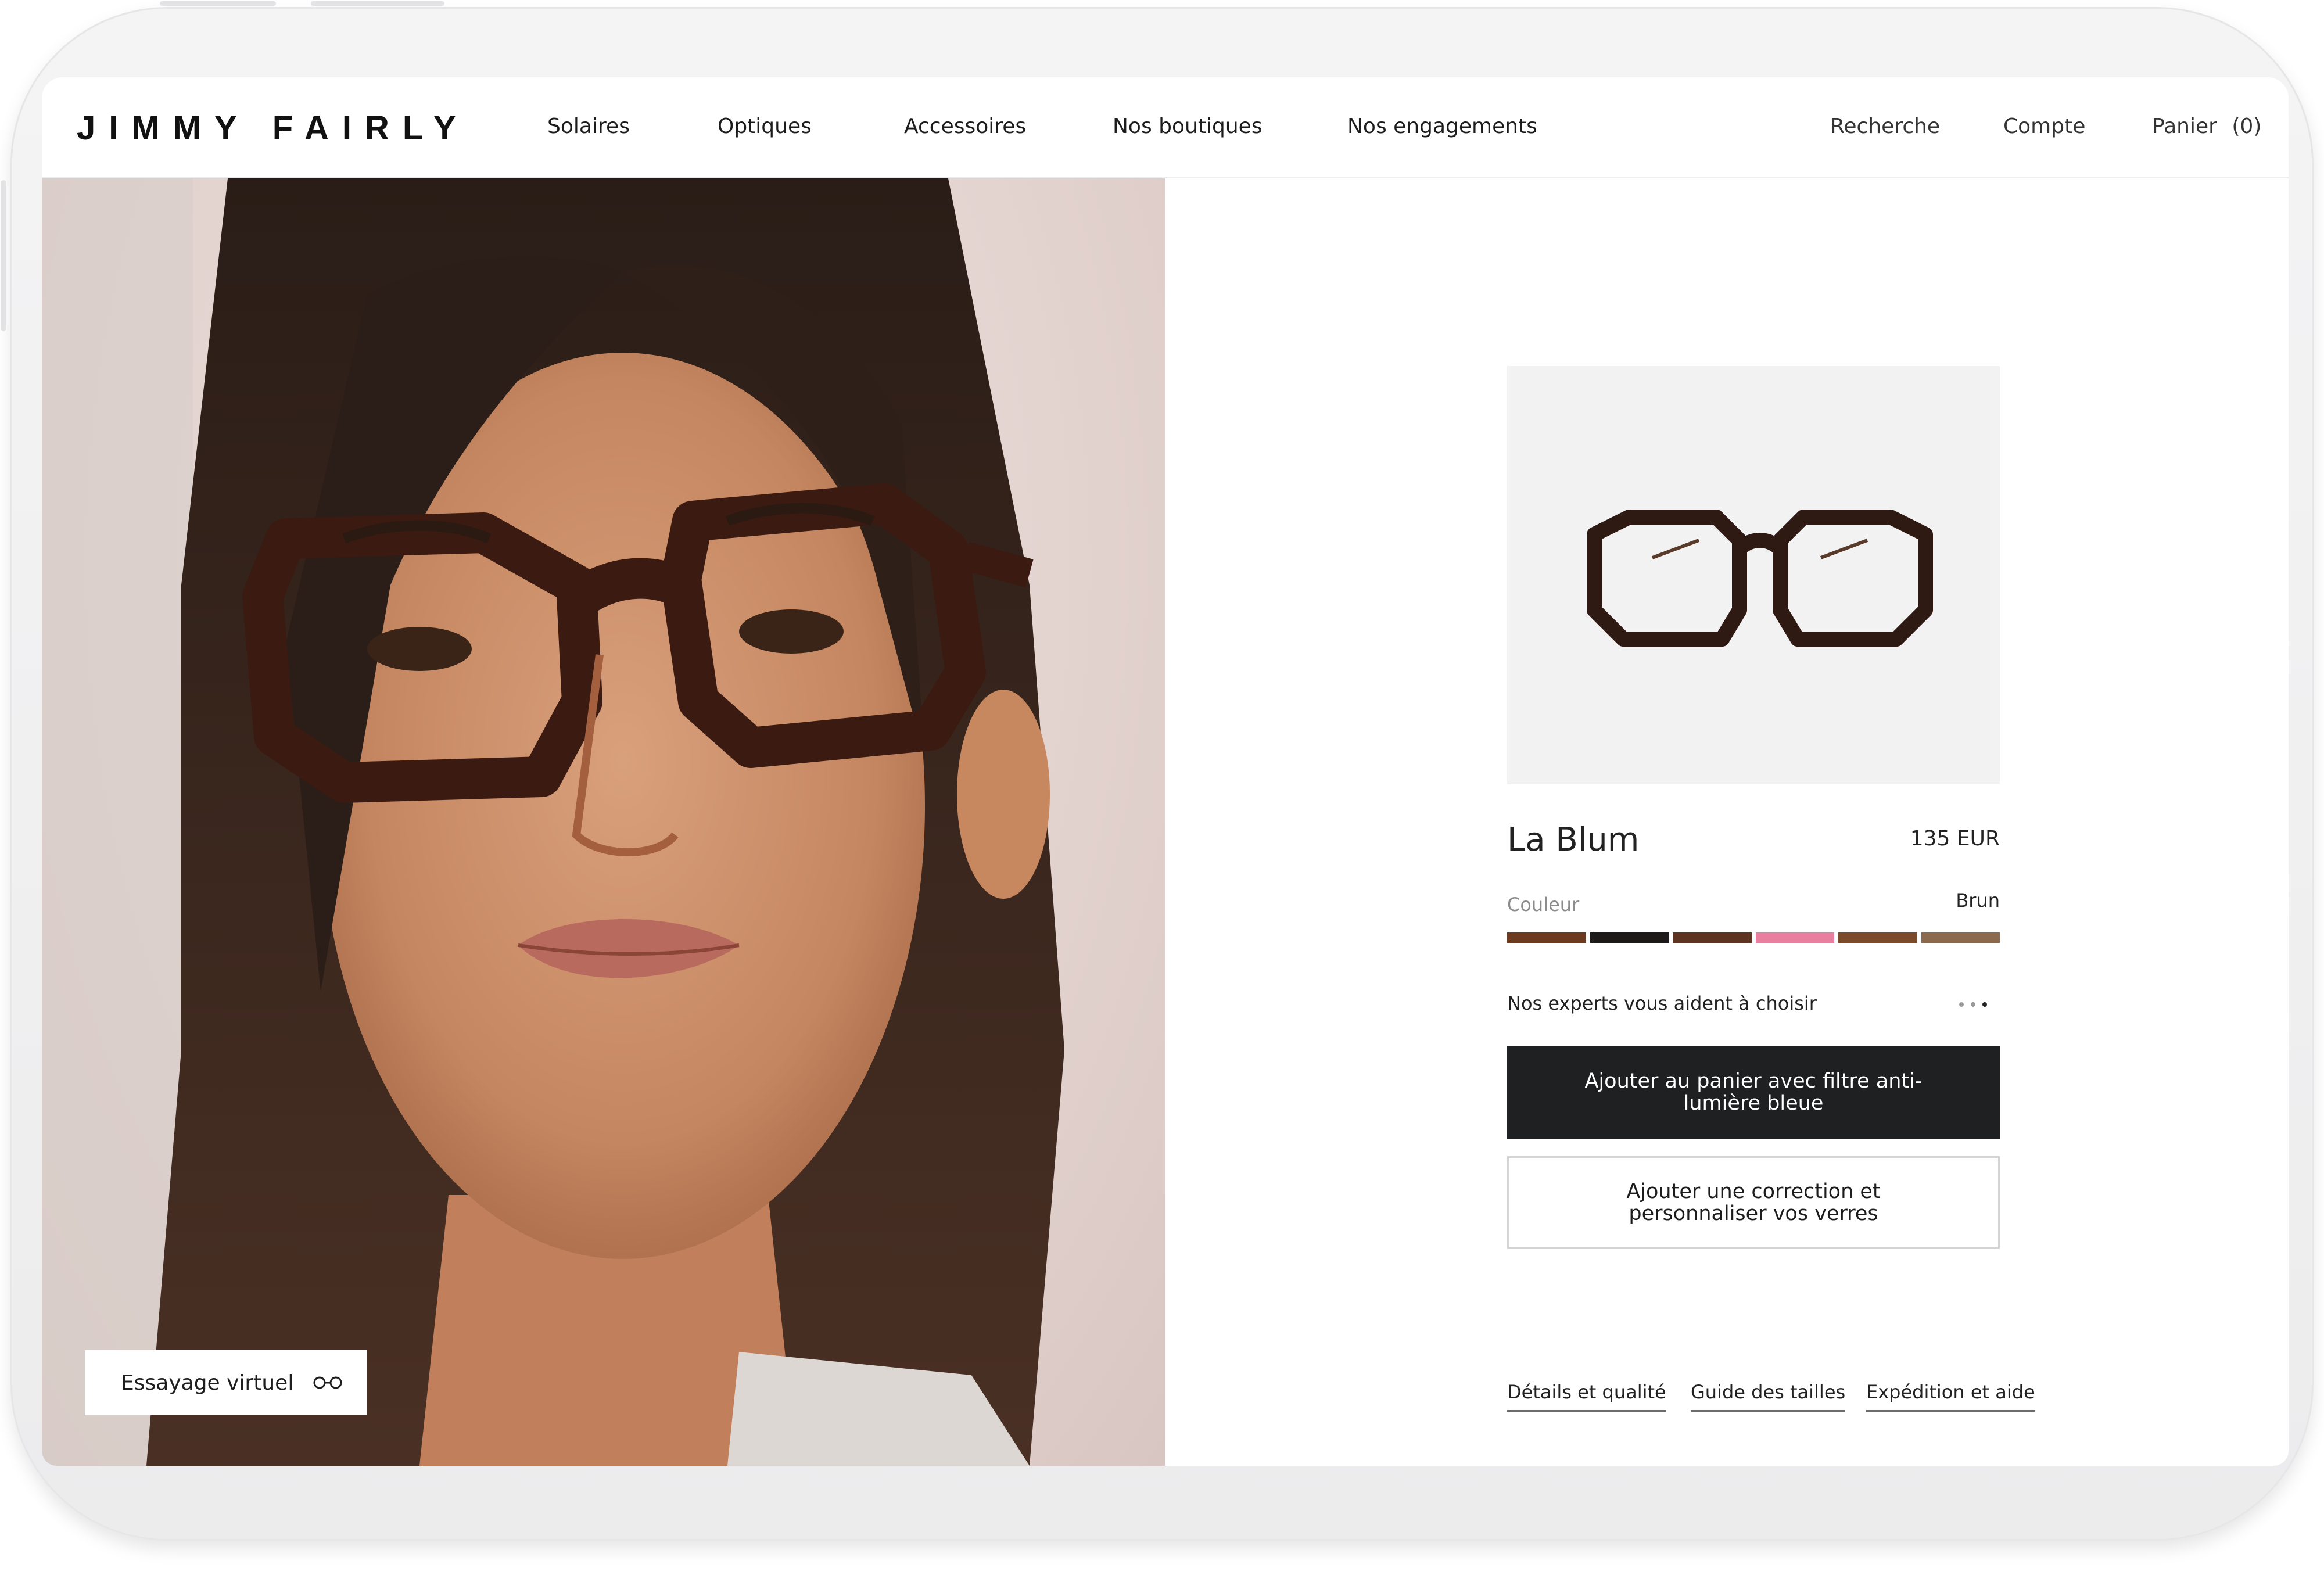  What do you see at coordinates (1543, 905) in the screenshot?
I see `color-label: Couleur` at bounding box center [1543, 905].